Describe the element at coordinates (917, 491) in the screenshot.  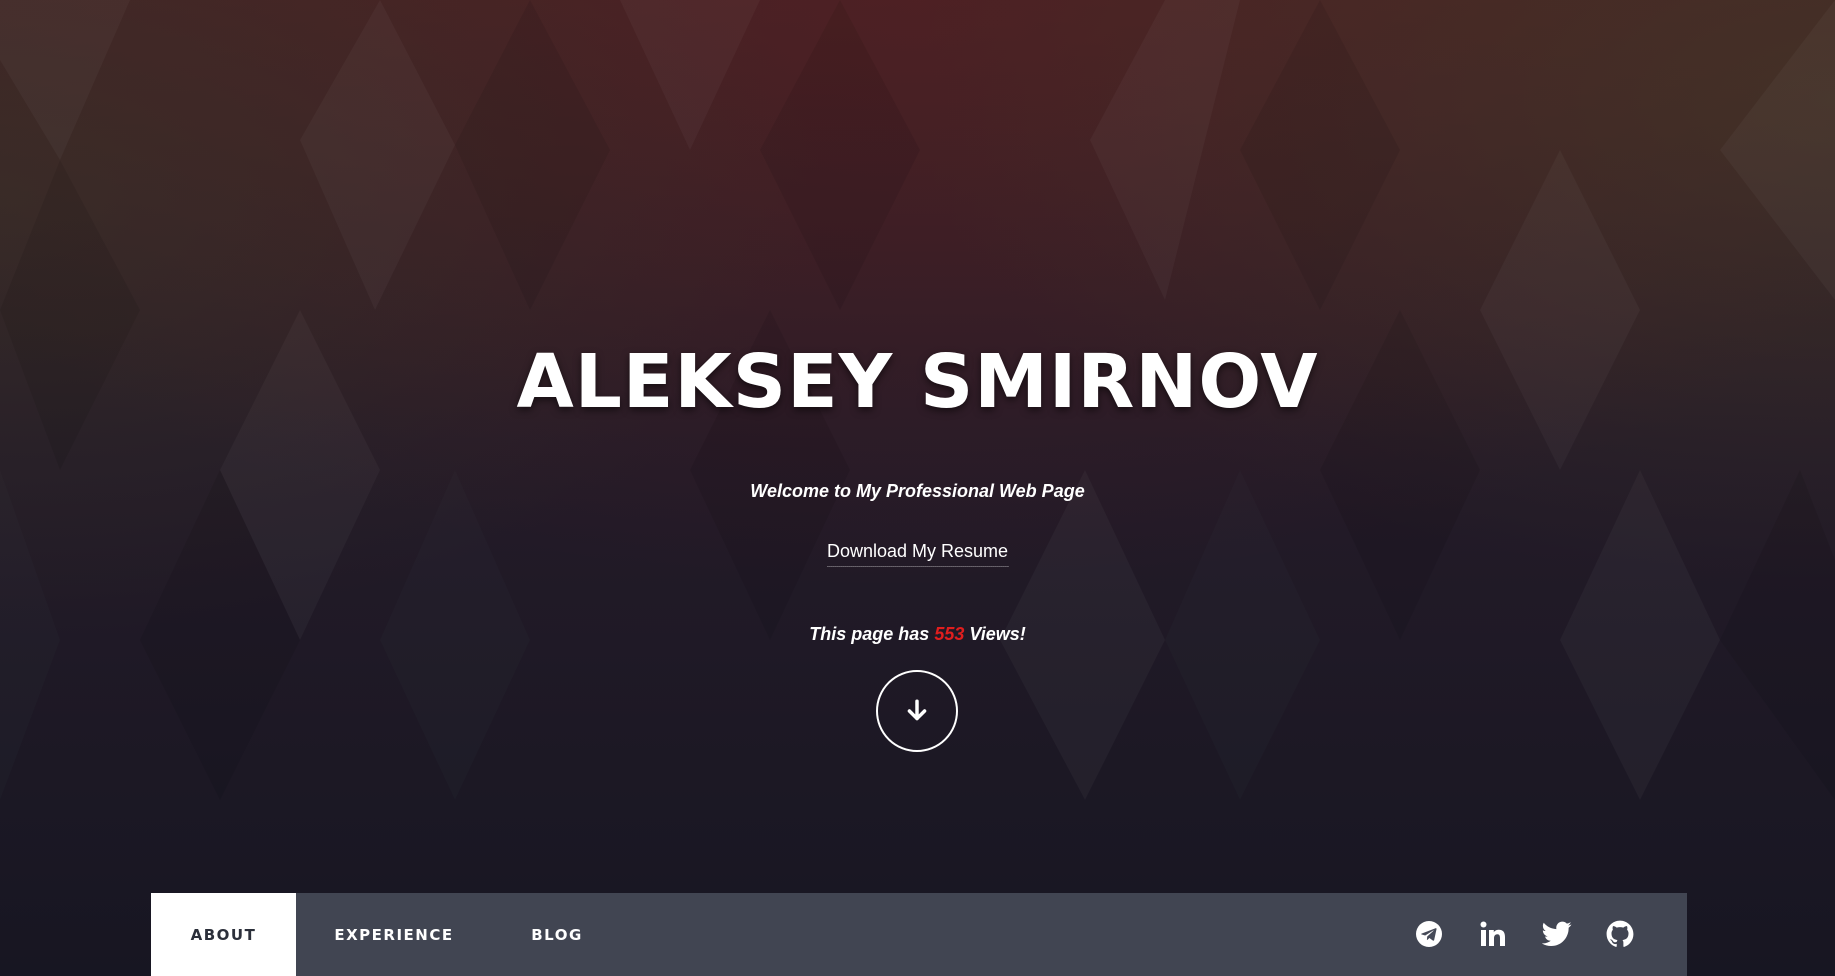
I see `hero-tagline: Welcome to My Professional Web Page` at that location.